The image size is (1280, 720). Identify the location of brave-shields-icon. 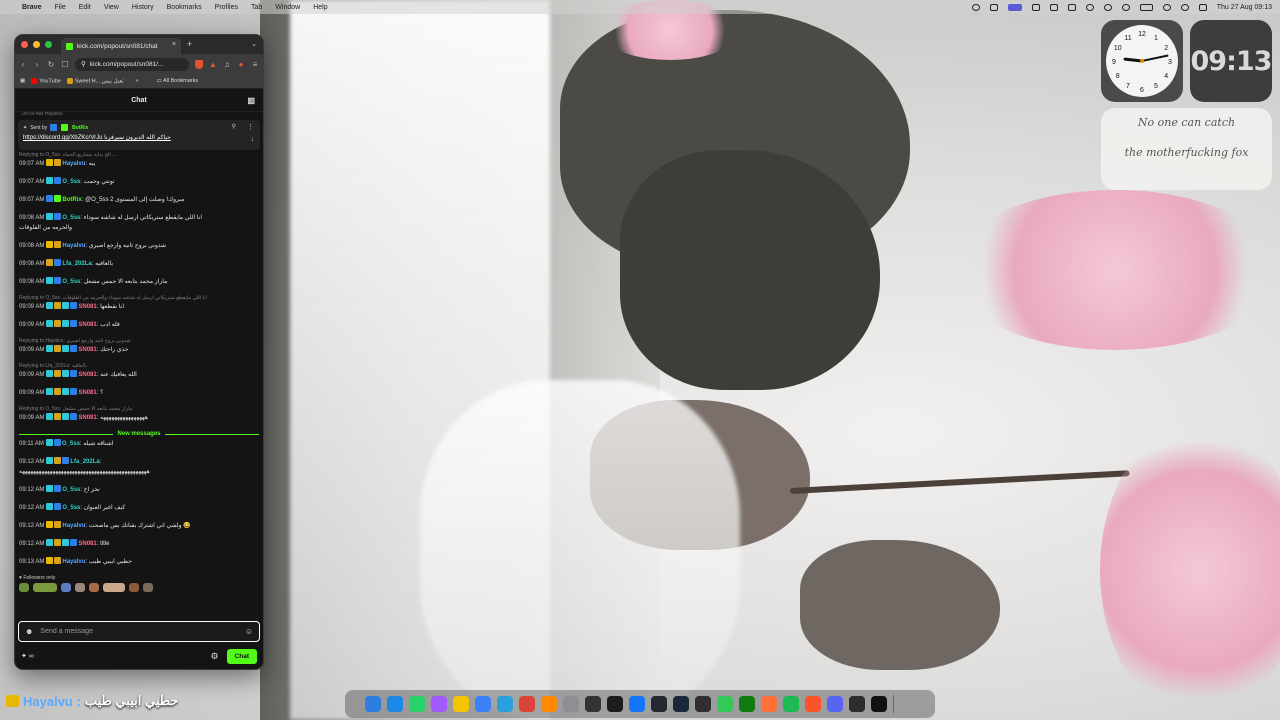
(199, 64).